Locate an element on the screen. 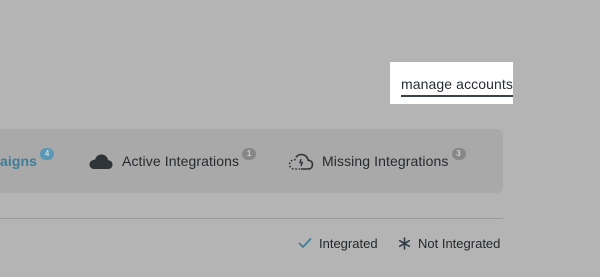 This screenshot has width=600, height=277. legend-not-integrated-label: Not Integrated is located at coordinates (459, 243).